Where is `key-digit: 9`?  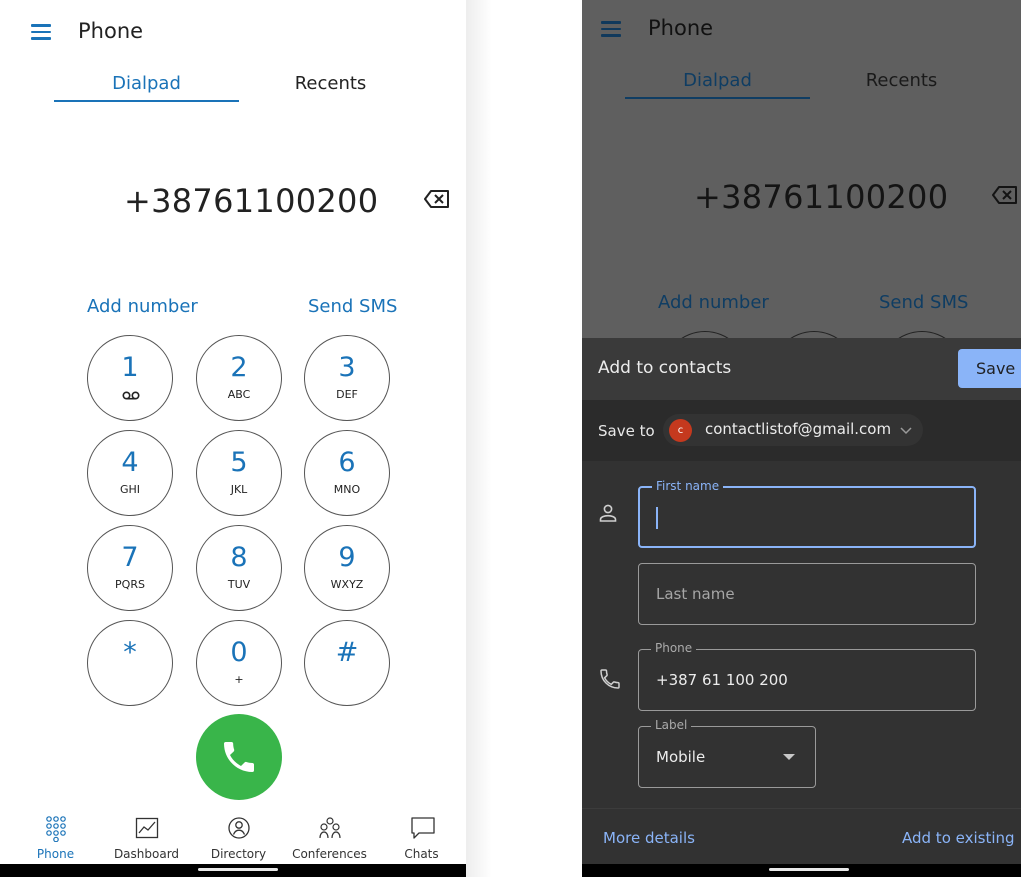 key-digit: 9 is located at coordinates (347, 557).